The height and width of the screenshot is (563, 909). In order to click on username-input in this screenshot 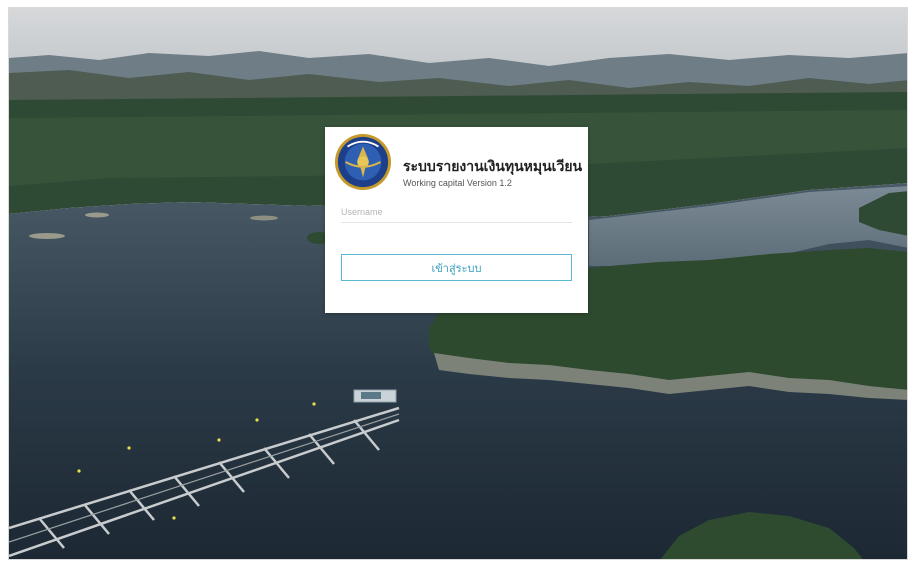, I will do `click(456, 212)`.